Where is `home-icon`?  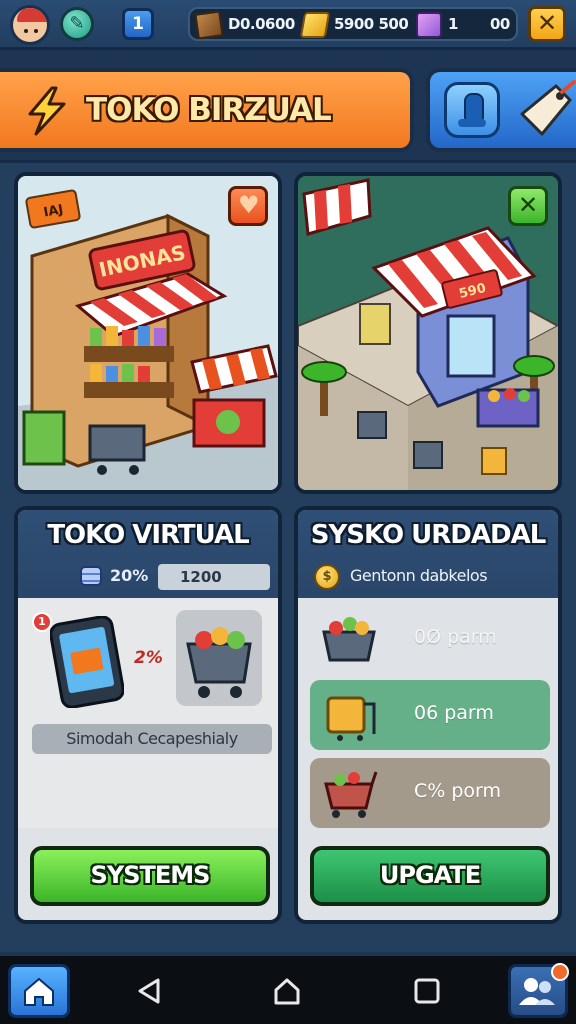 home-icon is located at coordinates (39, 991).